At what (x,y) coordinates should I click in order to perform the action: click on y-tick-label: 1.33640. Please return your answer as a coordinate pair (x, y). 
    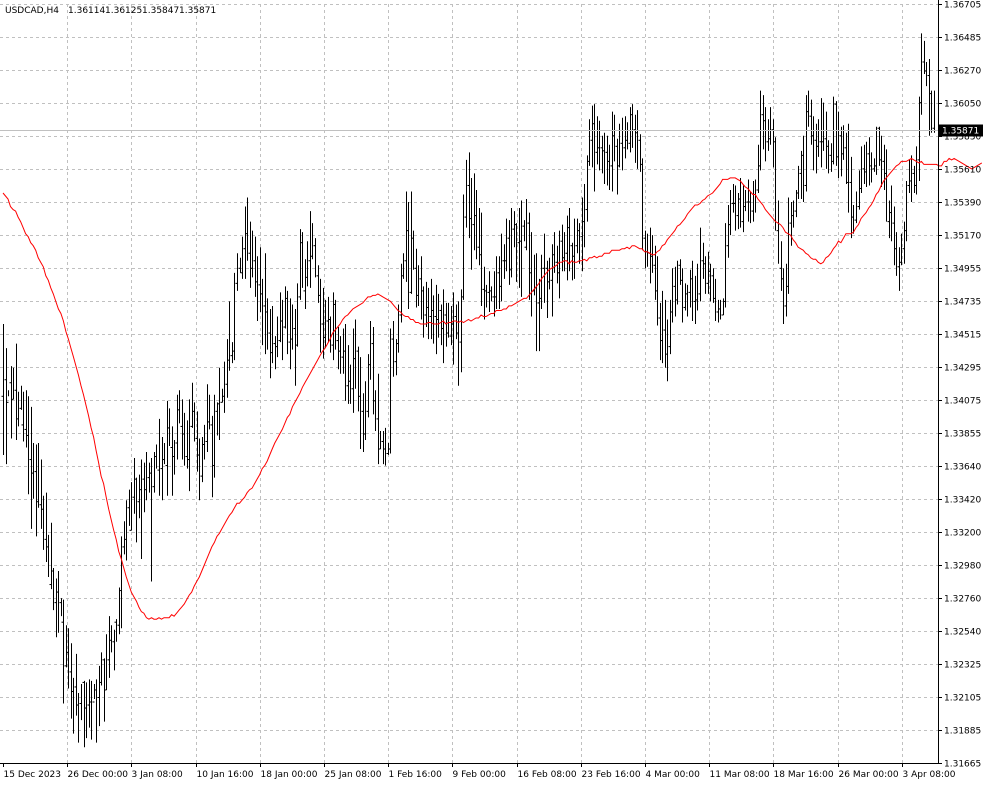
    Looking at the image, I should click on (962, 468).